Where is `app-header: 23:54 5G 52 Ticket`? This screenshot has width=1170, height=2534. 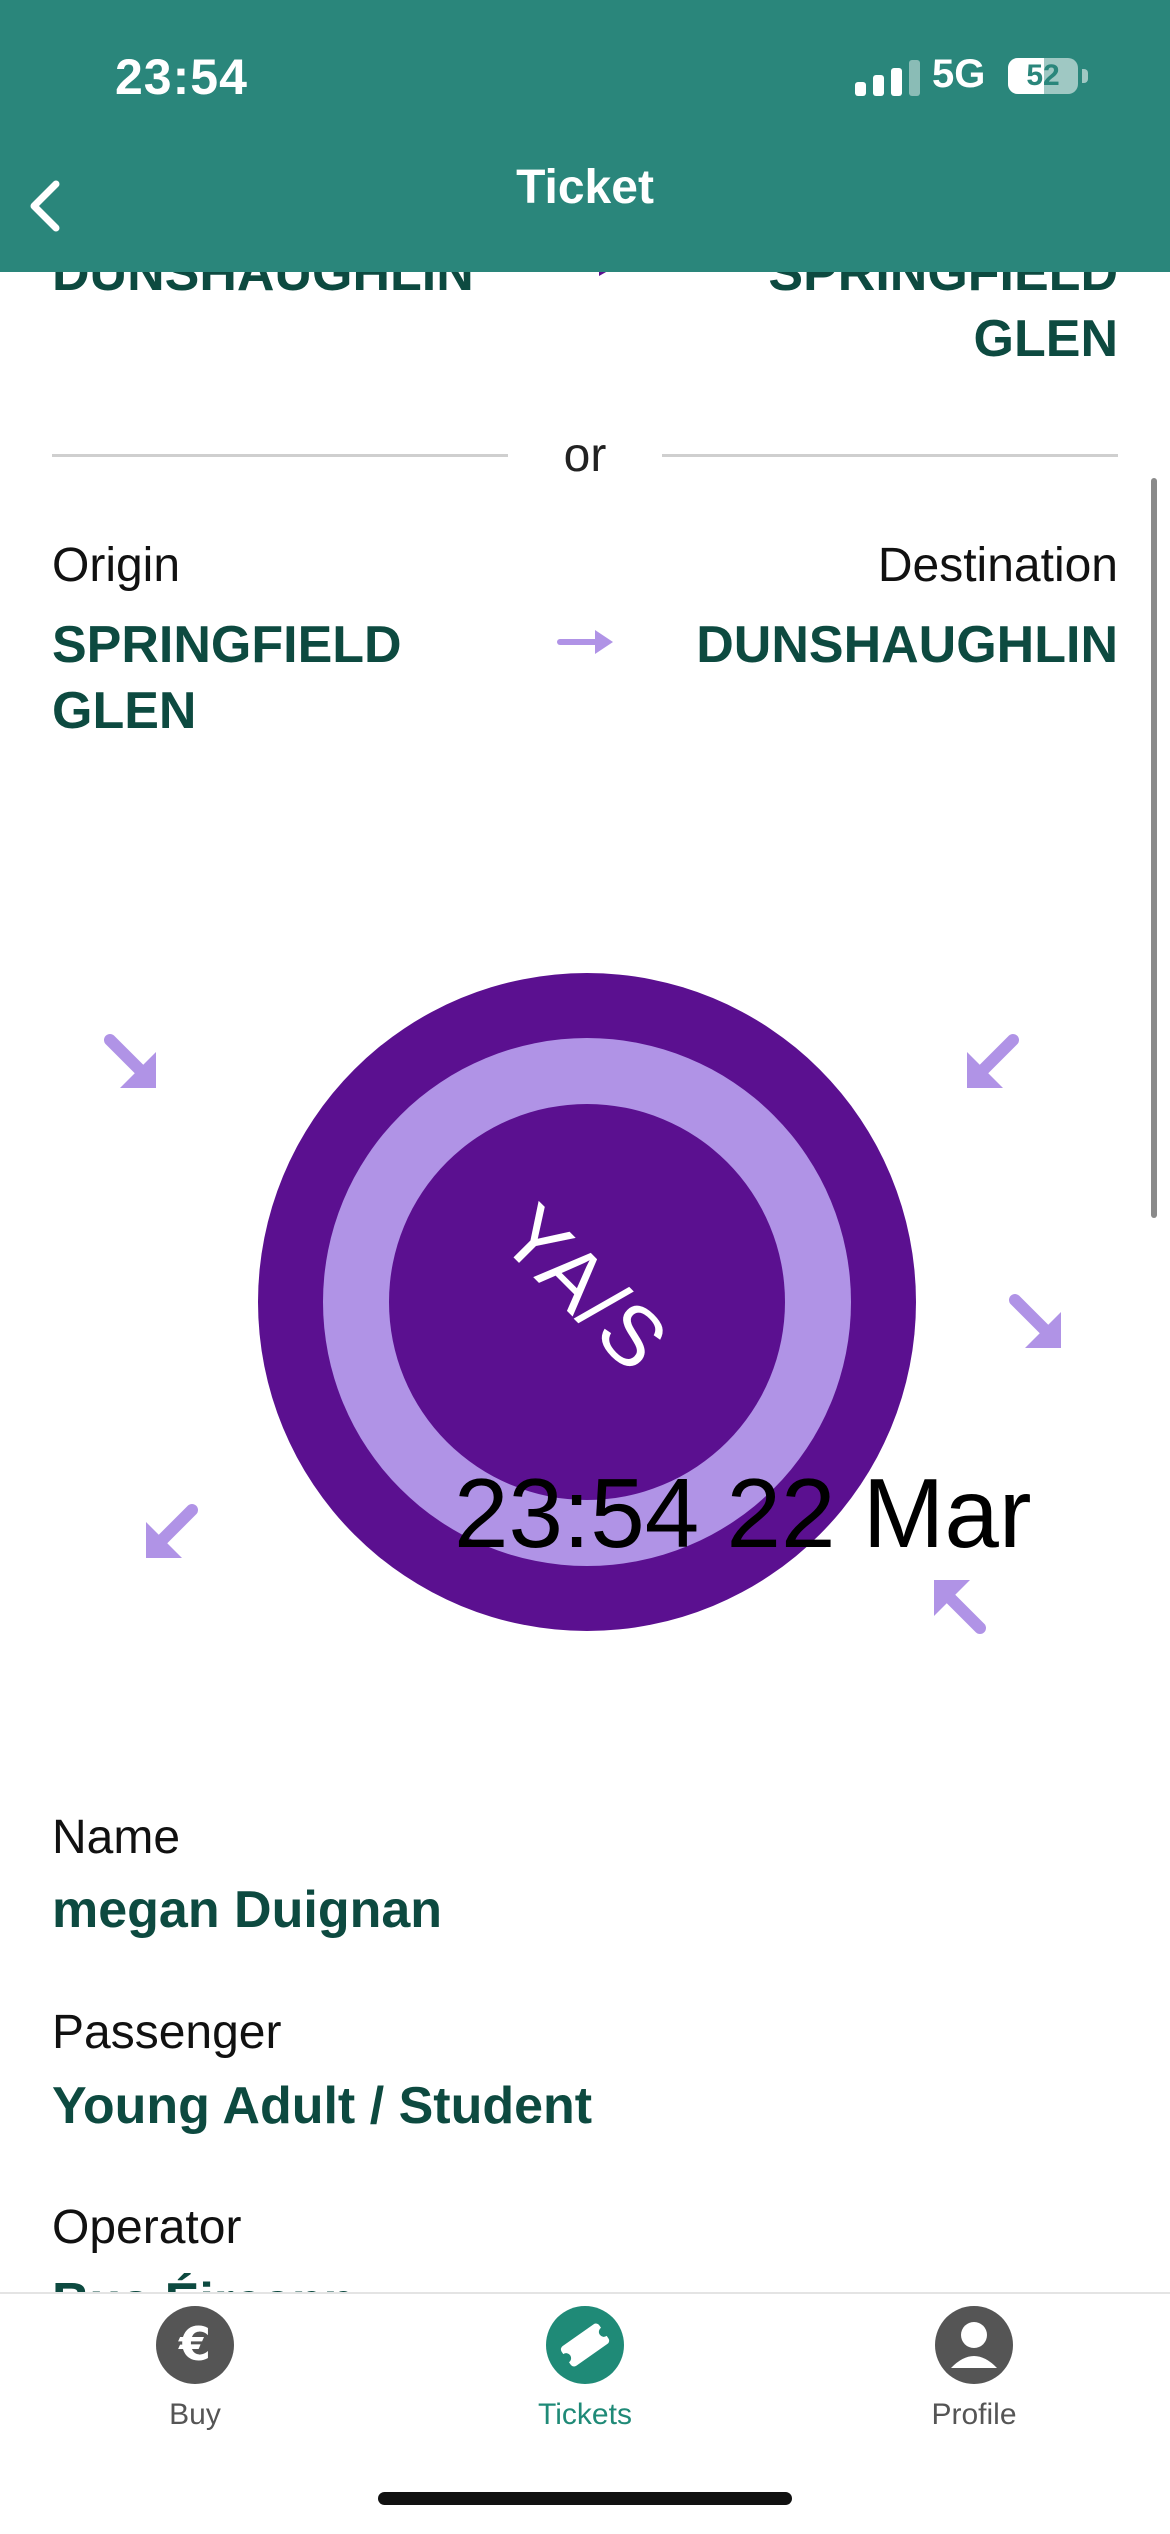
app-header: 23:54 5G 52 Ticket is located at coordinates (585, 136).